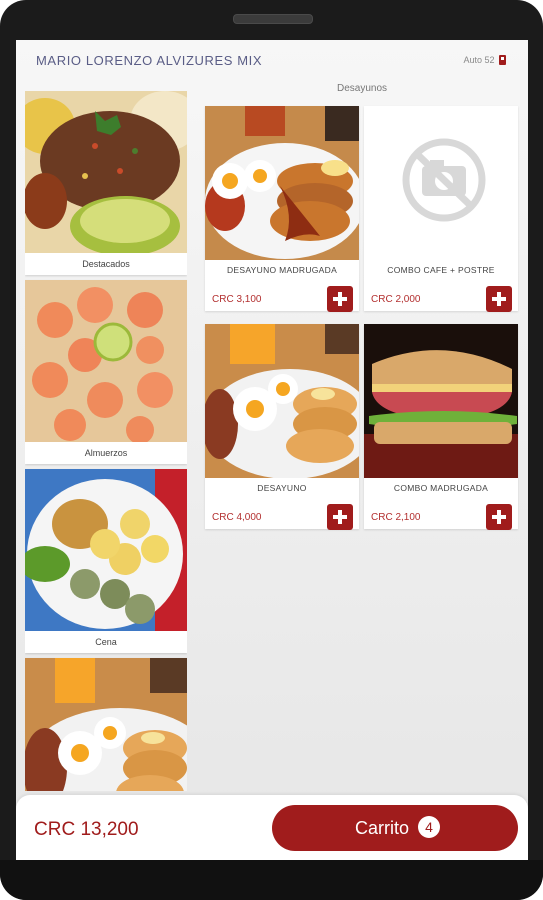  I want to click on no-camera-icon, so click(444, 180).